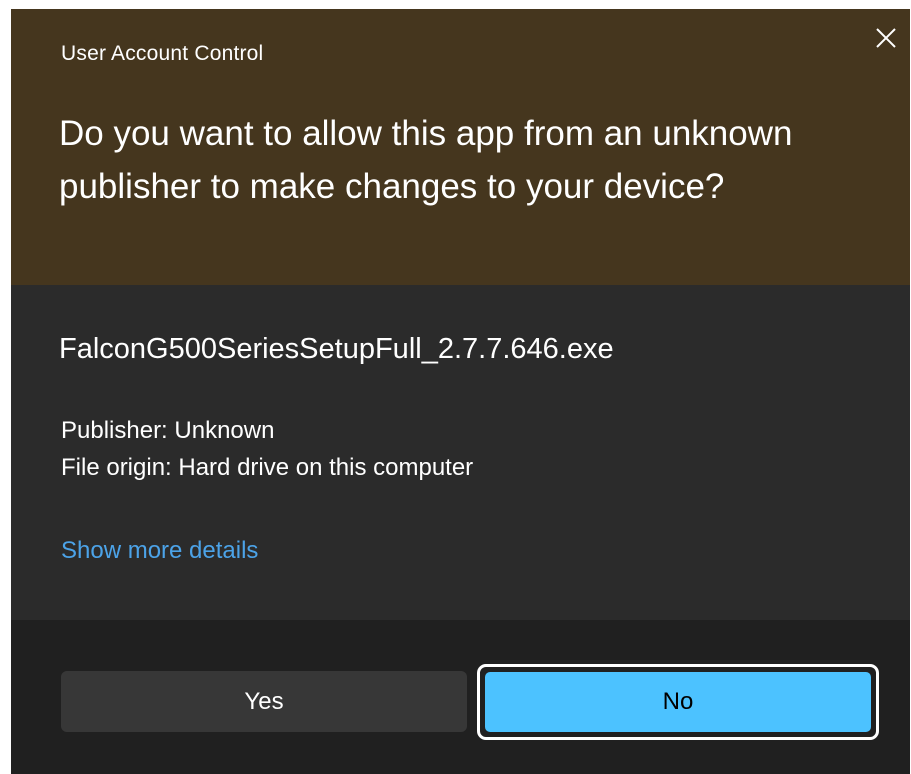 The width and height of the screenshot is (911, 774). I want to click on close-icon, so click(886, 38).